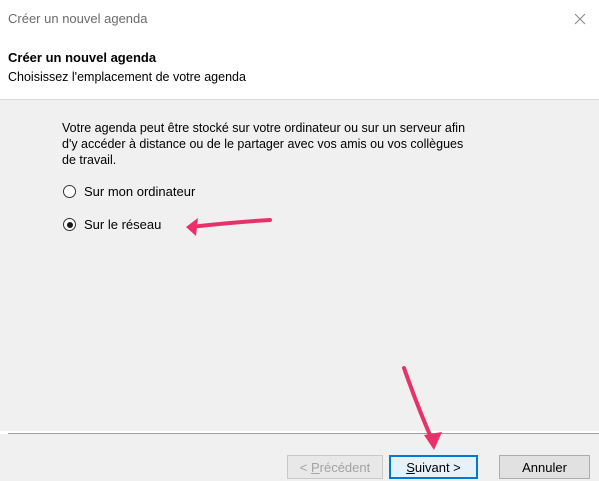  I want to click on close-button, so click(580, 19).